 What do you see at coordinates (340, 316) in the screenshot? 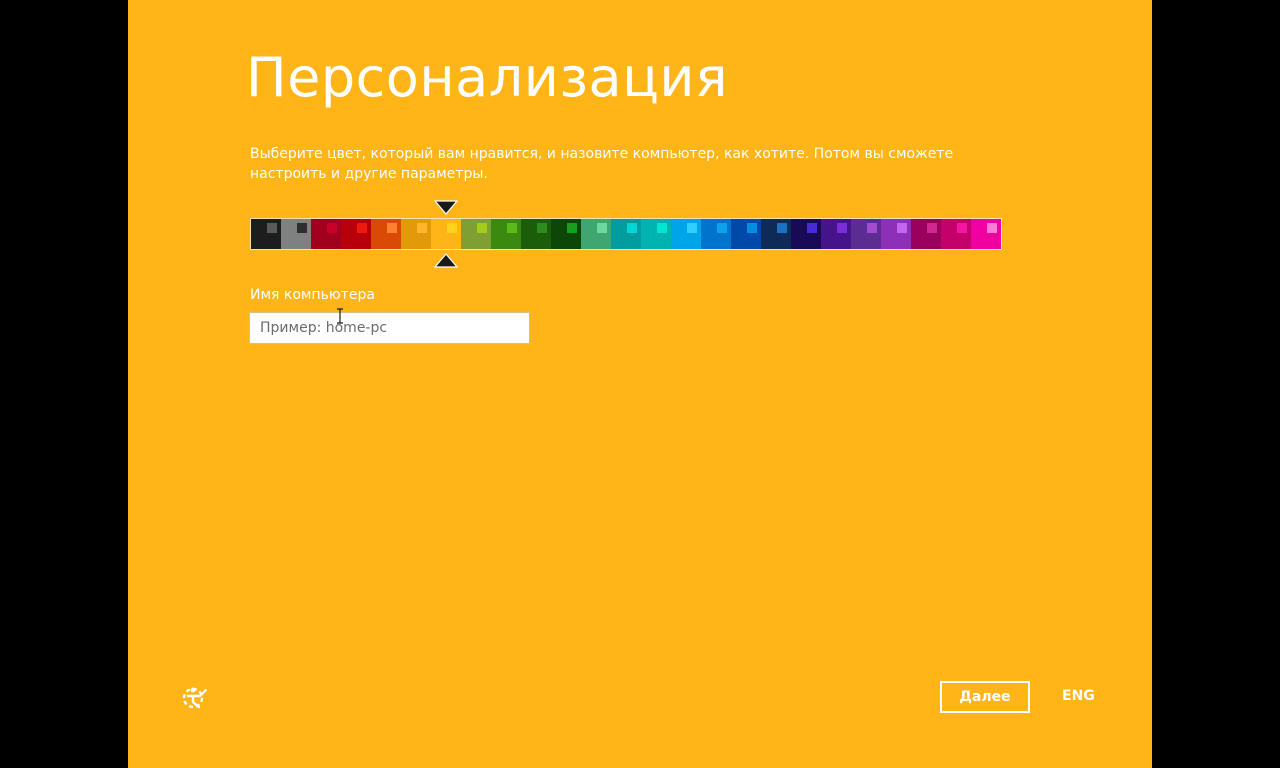
I see `text-cursor-icon` at bounding box center [340, 316].